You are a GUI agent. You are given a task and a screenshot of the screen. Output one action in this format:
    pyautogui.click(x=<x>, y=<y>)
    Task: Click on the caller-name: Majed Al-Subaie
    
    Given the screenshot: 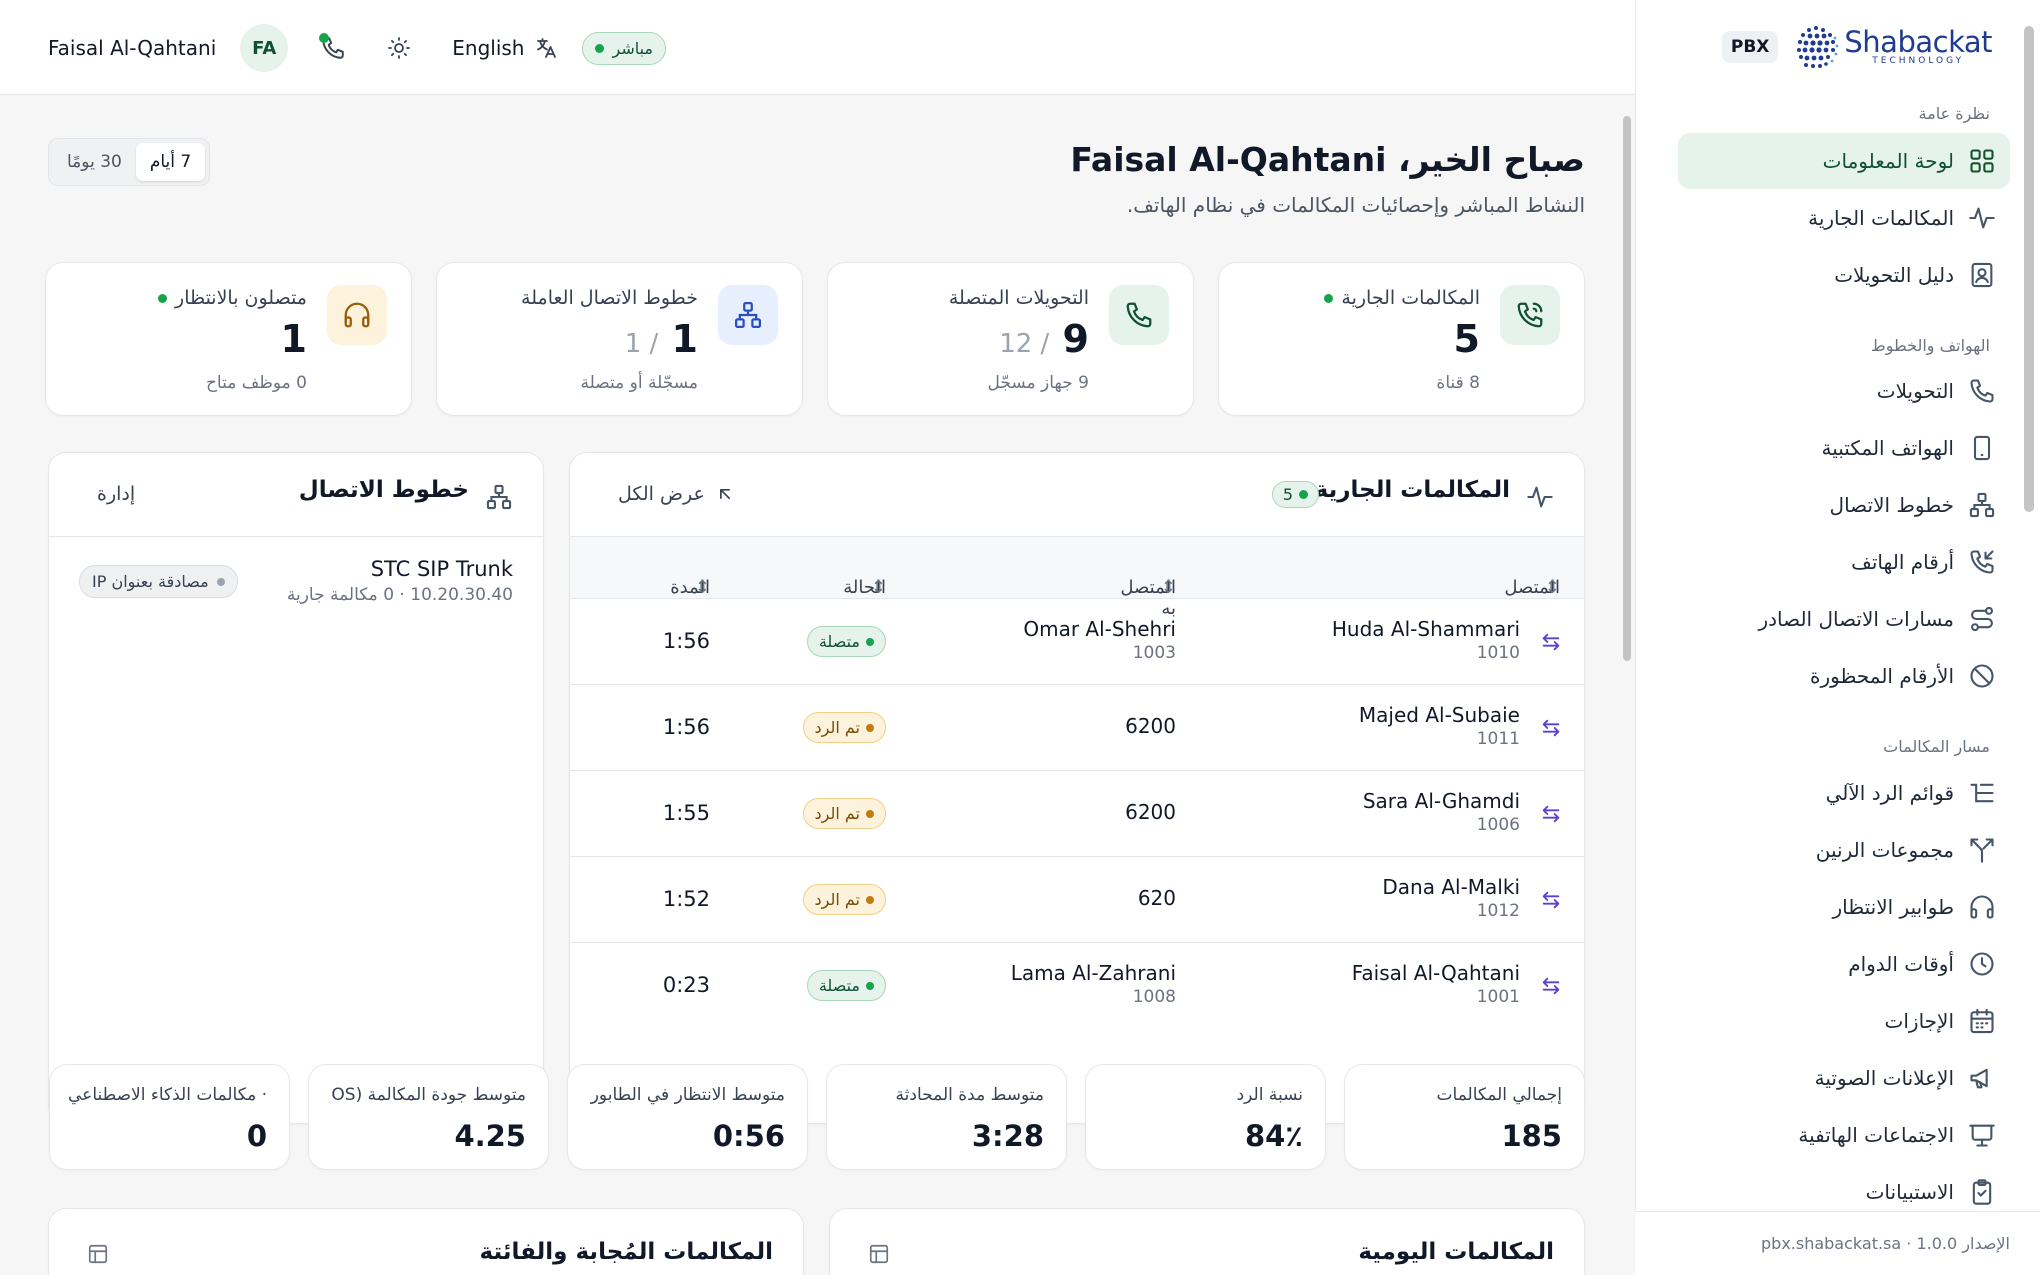 What is the action you would take?
    pyautogui.click(x=1439, y=715)
    